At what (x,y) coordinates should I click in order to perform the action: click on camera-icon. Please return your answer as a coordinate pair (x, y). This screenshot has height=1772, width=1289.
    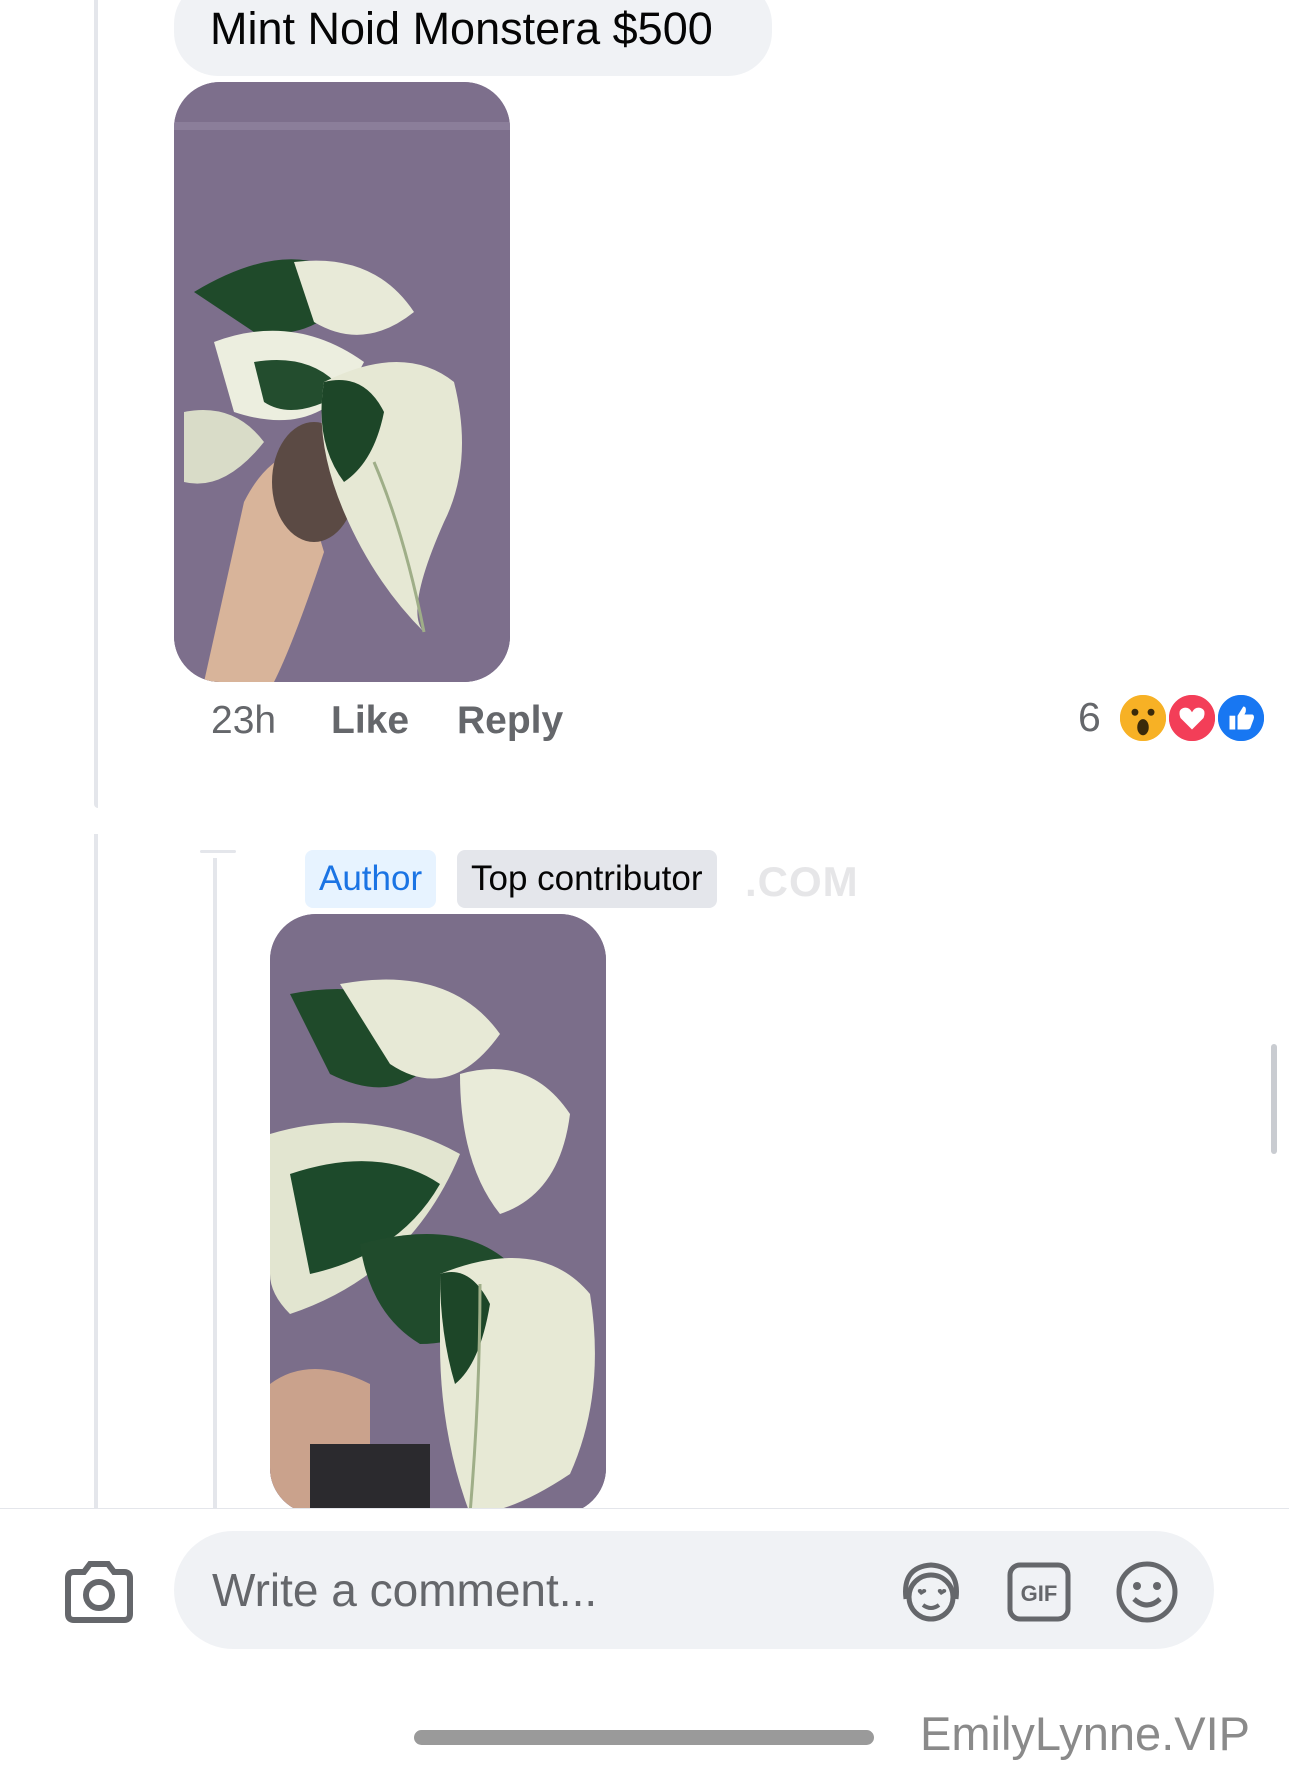
    Looking at the image, I should click on (99, 1592).